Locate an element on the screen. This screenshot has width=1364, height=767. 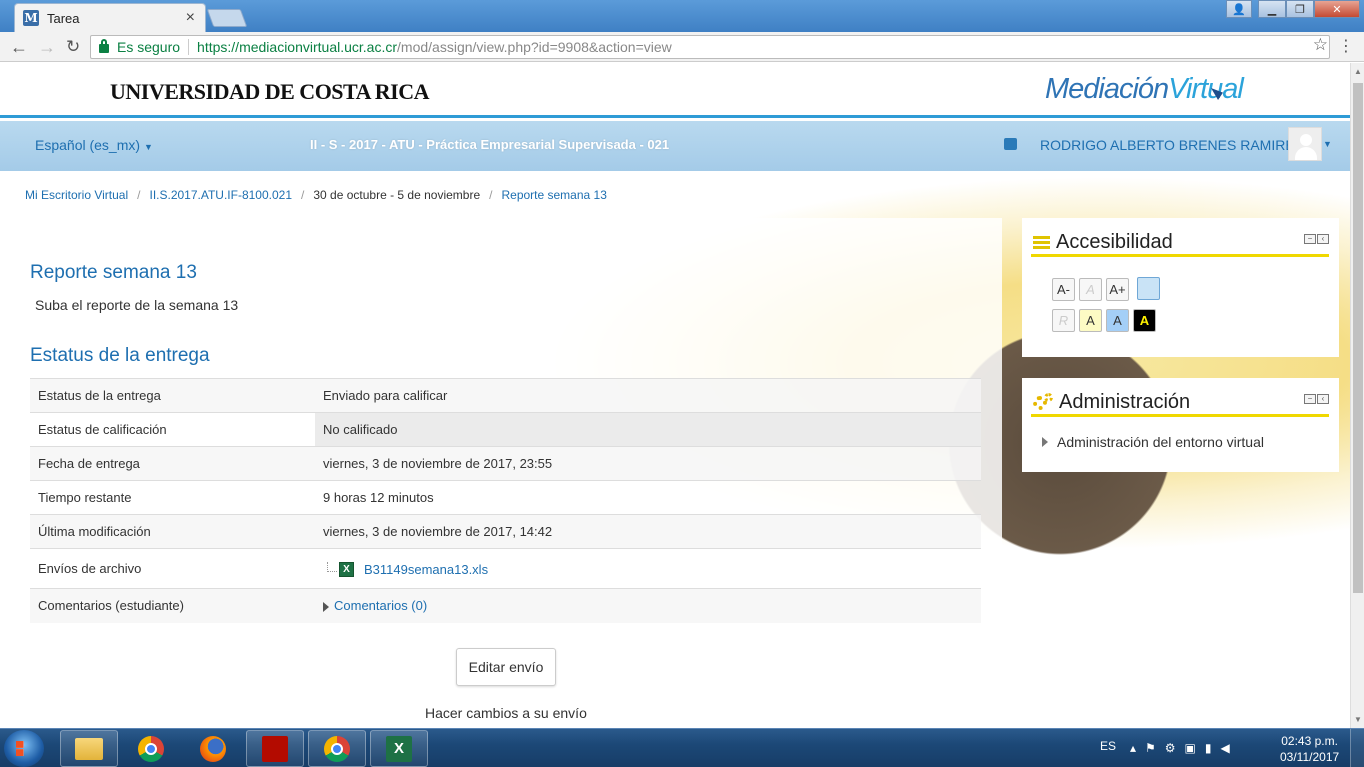
accessibility-block: Accesibilidad − ‹ A- A A+ R A A A is located at coordinates (1180, 287).